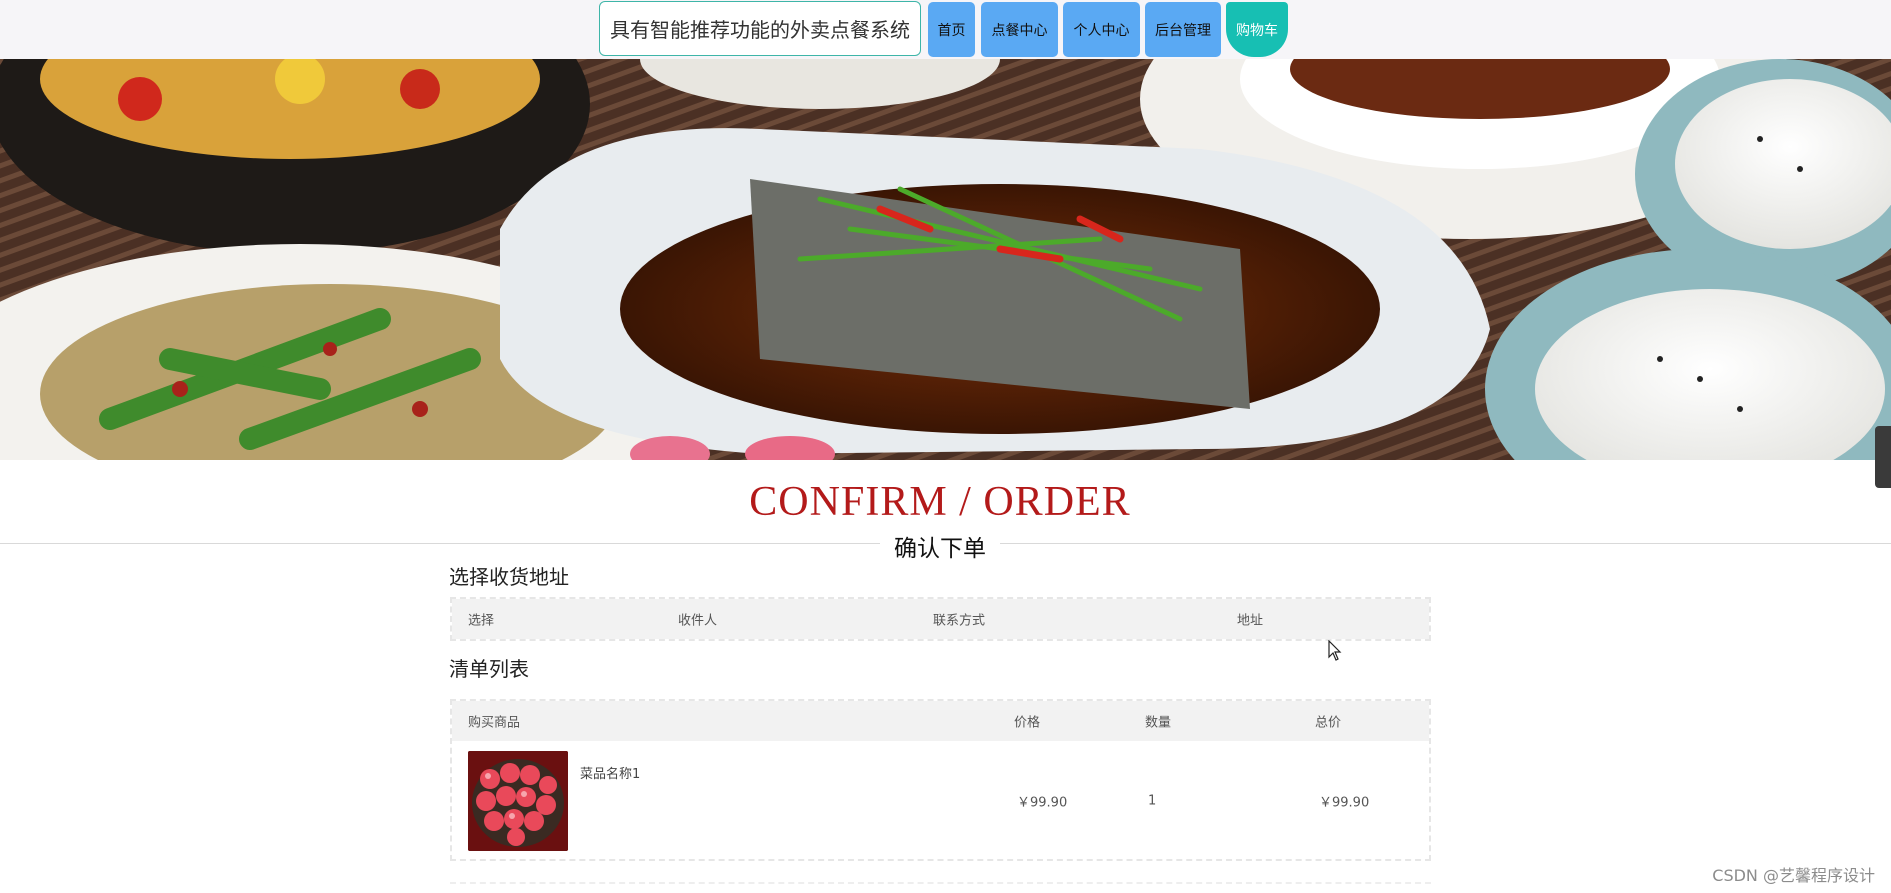 The height and width of the screenshot is (893, 1891). What do you see at coordinates (610, 774) in the screenshot?
I see `item-name: 菜品名称1` at bounding box center [610, 774].